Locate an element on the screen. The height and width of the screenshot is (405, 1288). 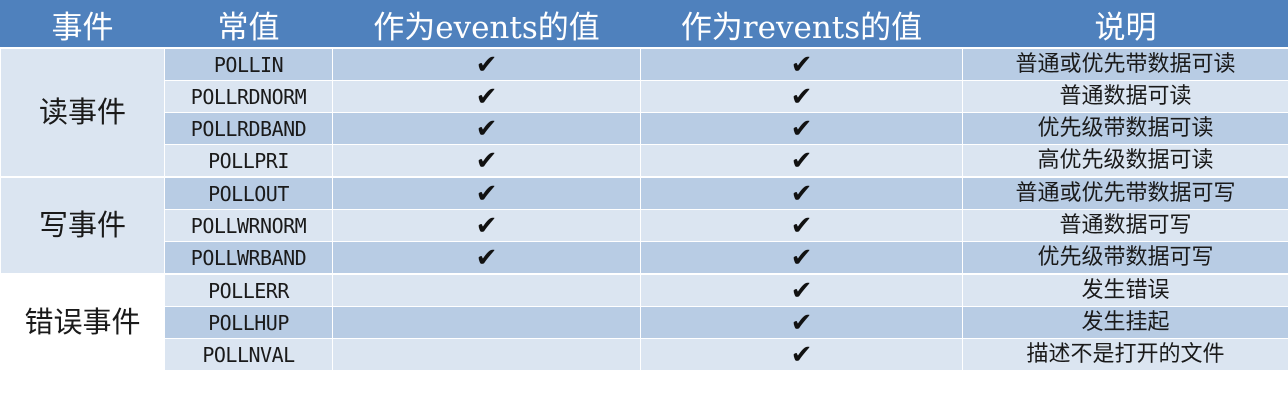
header-as-events: 作为events的值 is located at coordinates (486, 24).